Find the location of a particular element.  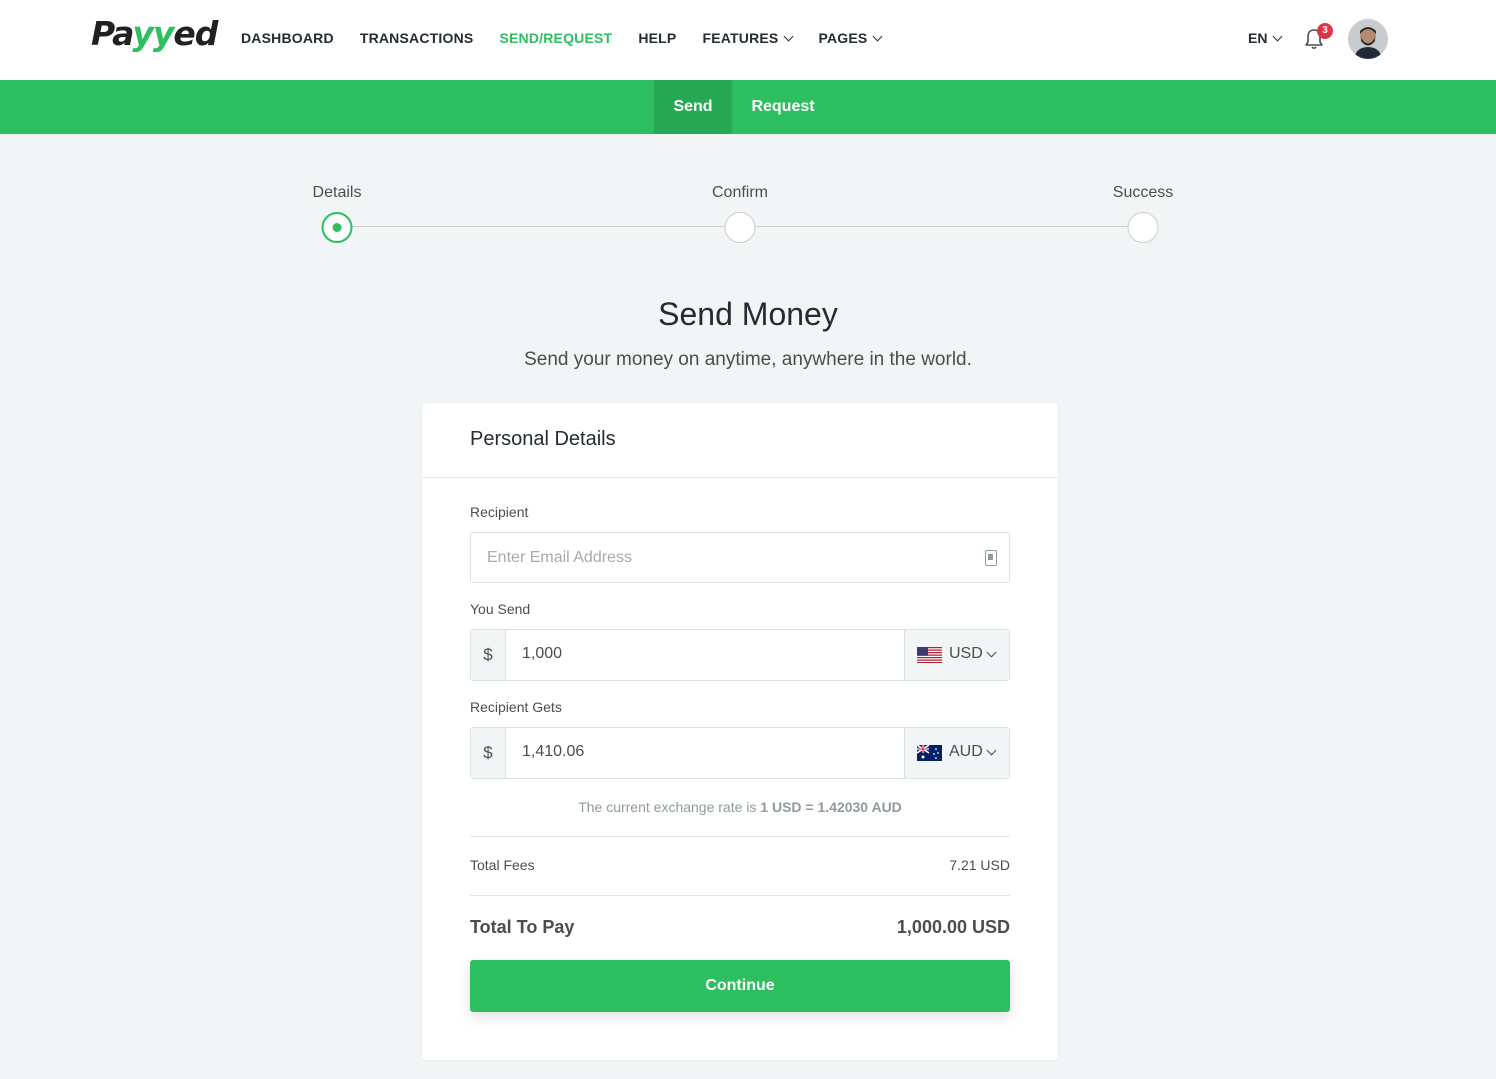

step-label-confirm: Confirm is located at coordinates (740, 192).